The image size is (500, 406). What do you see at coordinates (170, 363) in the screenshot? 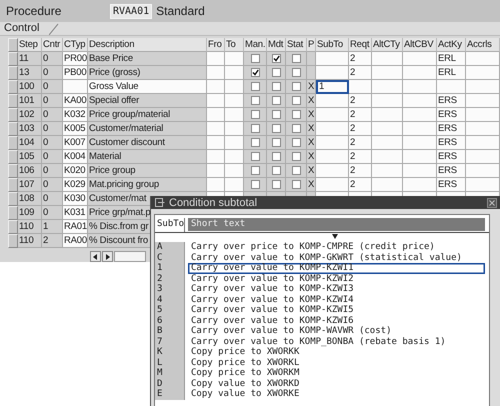
I see `subtotal-key: L` at bounding box center [170, 363].